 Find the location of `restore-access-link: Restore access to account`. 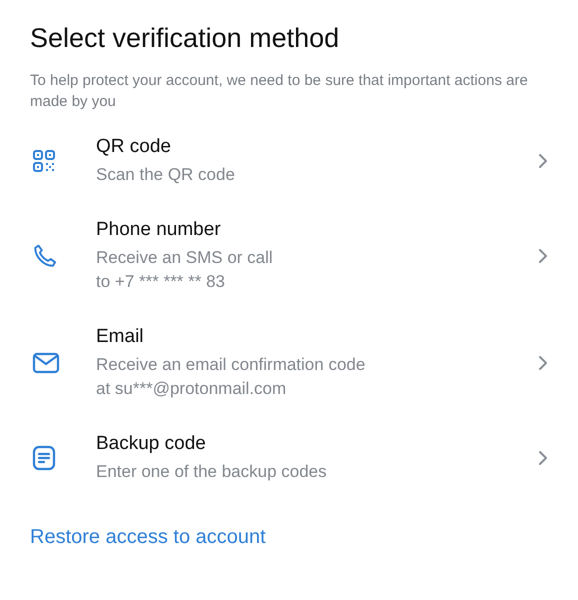

restore-access-link: Restore access to account is located at coordinates (148, 537).